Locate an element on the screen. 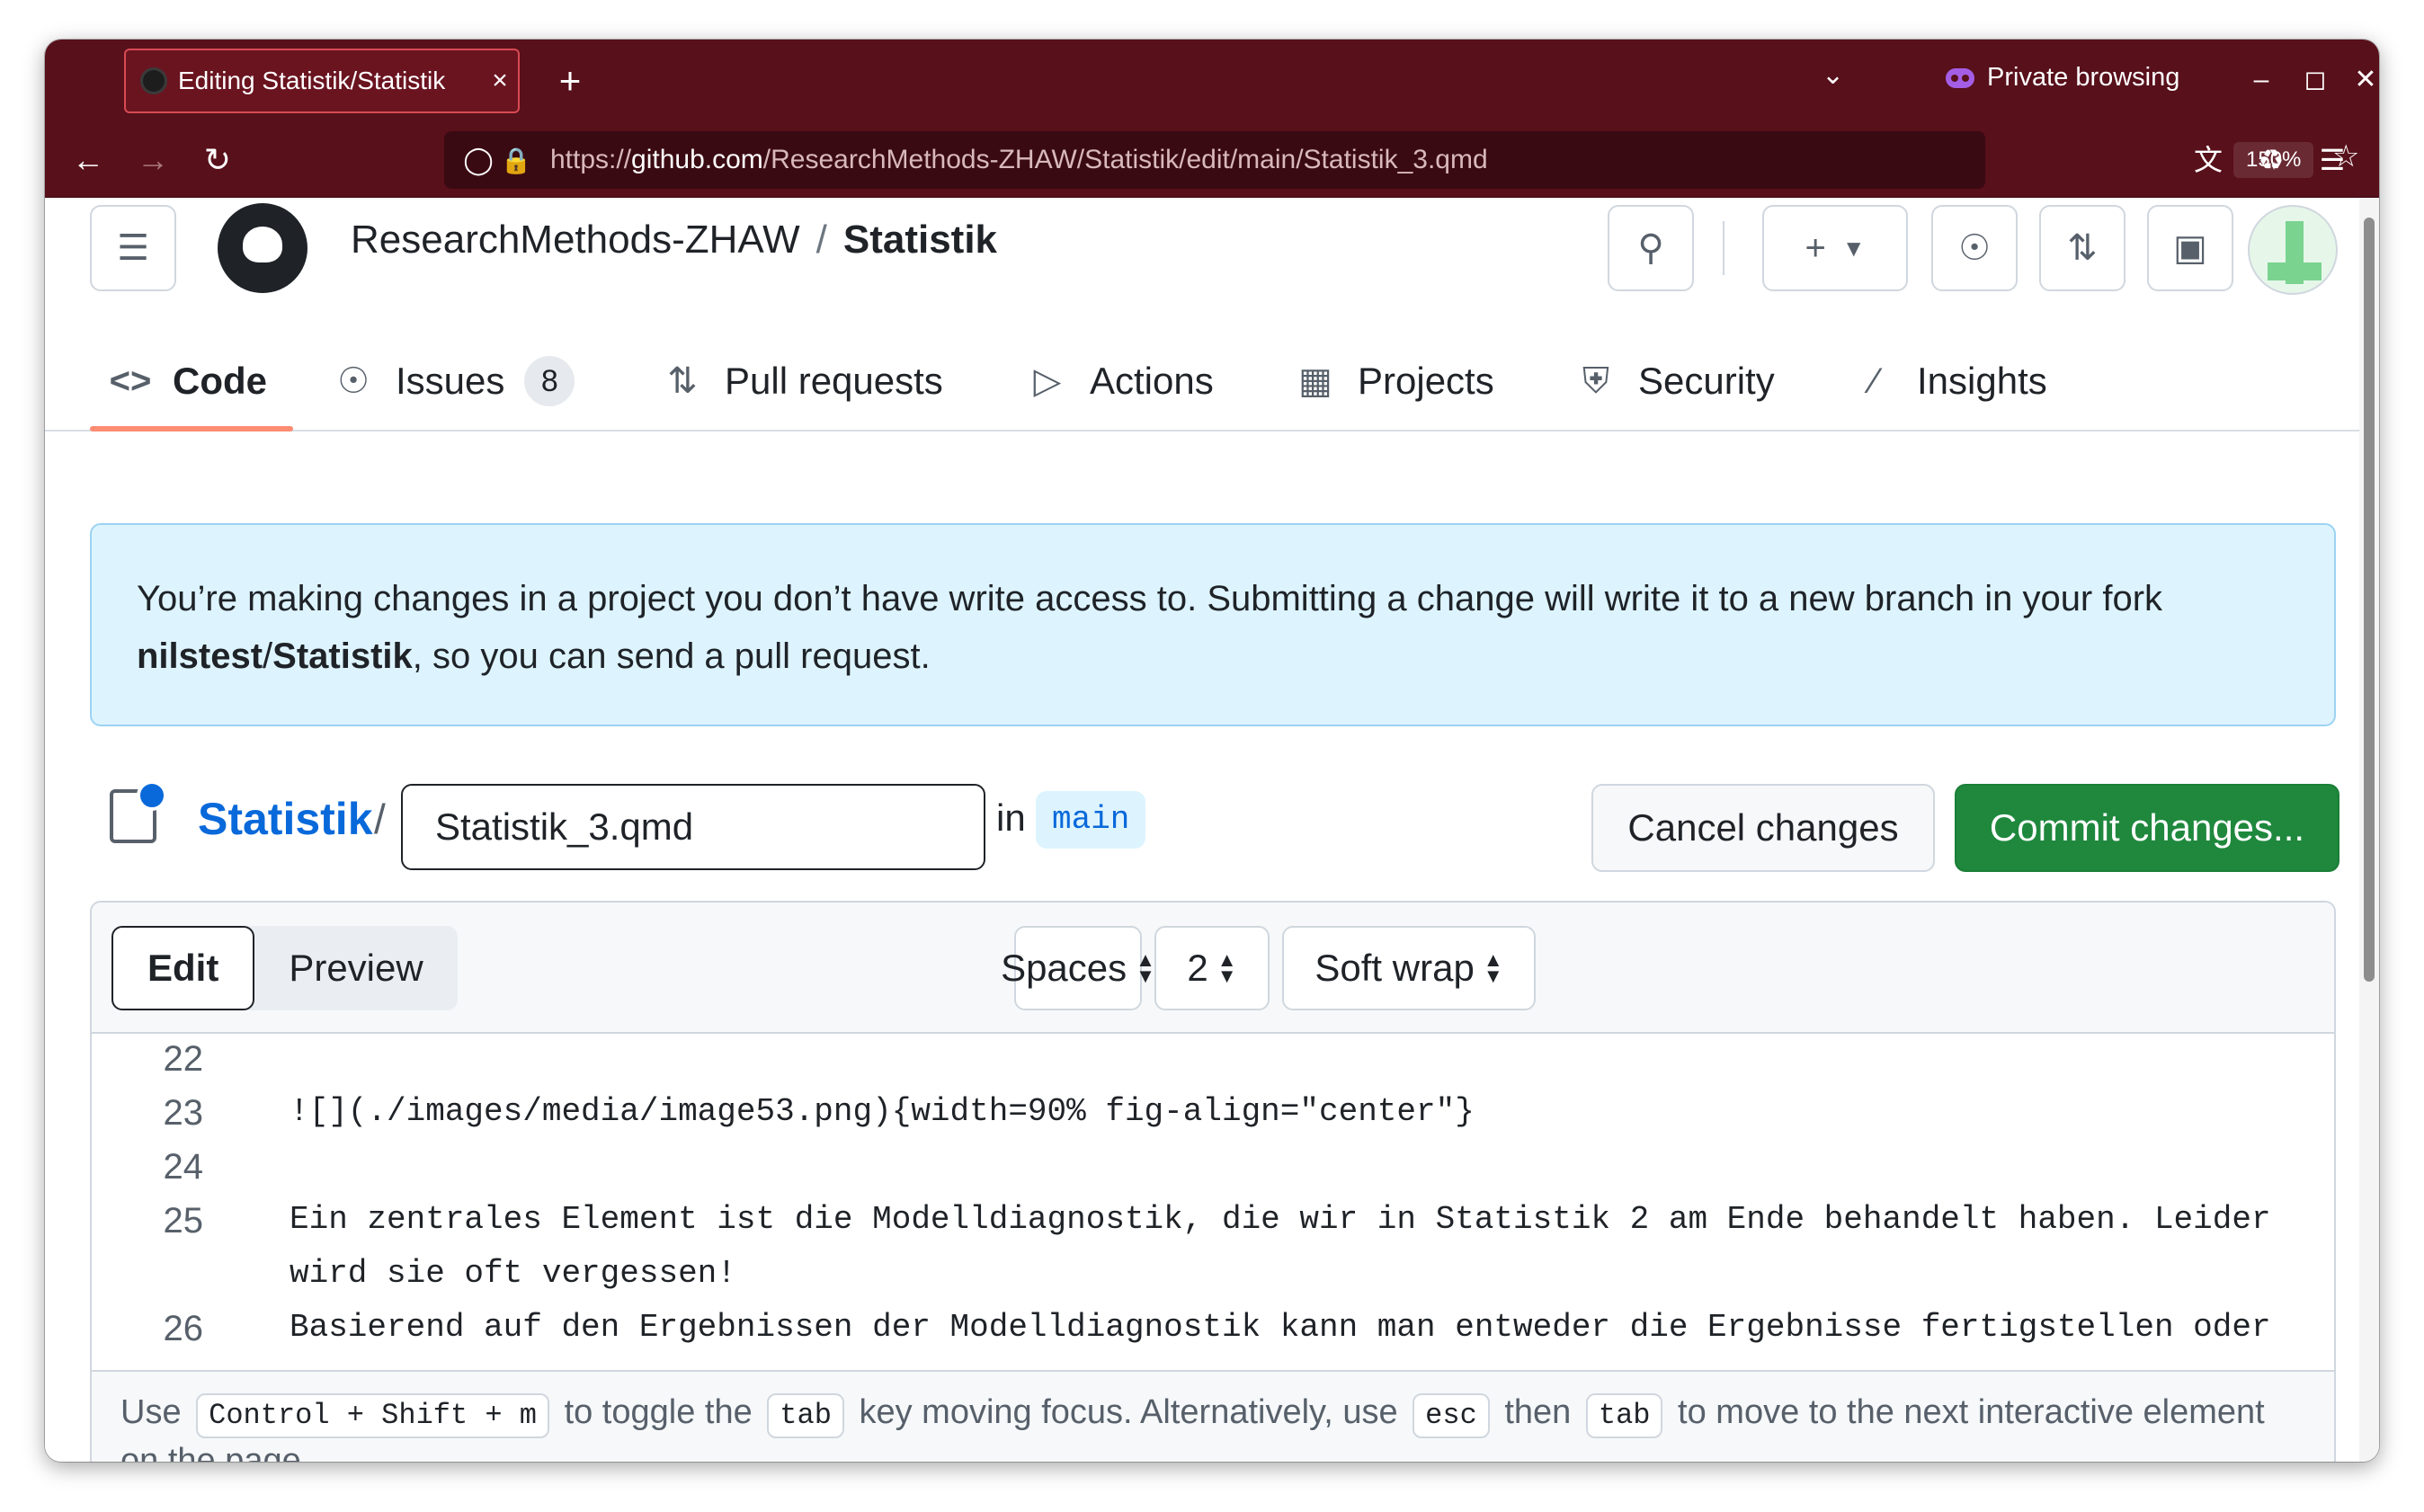 The image size is (2424, 1512). list-all-tabs-icon: ⌄ is located at coordinates (1833, 75).